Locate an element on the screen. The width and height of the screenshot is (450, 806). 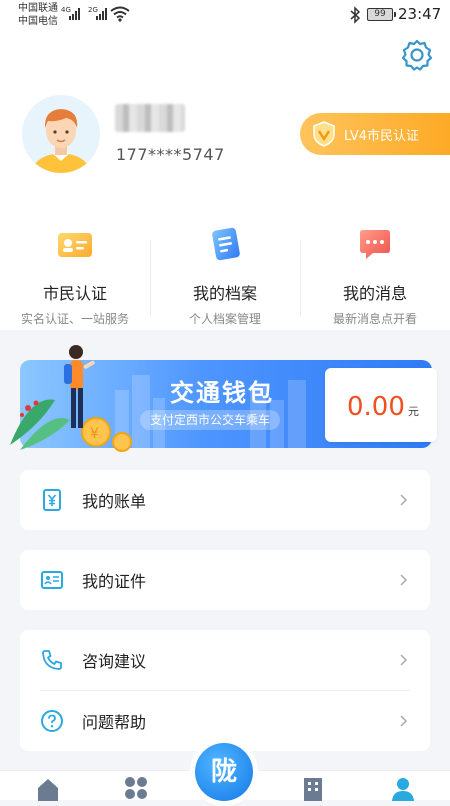
home-icon is located at coordinates (48, 788).